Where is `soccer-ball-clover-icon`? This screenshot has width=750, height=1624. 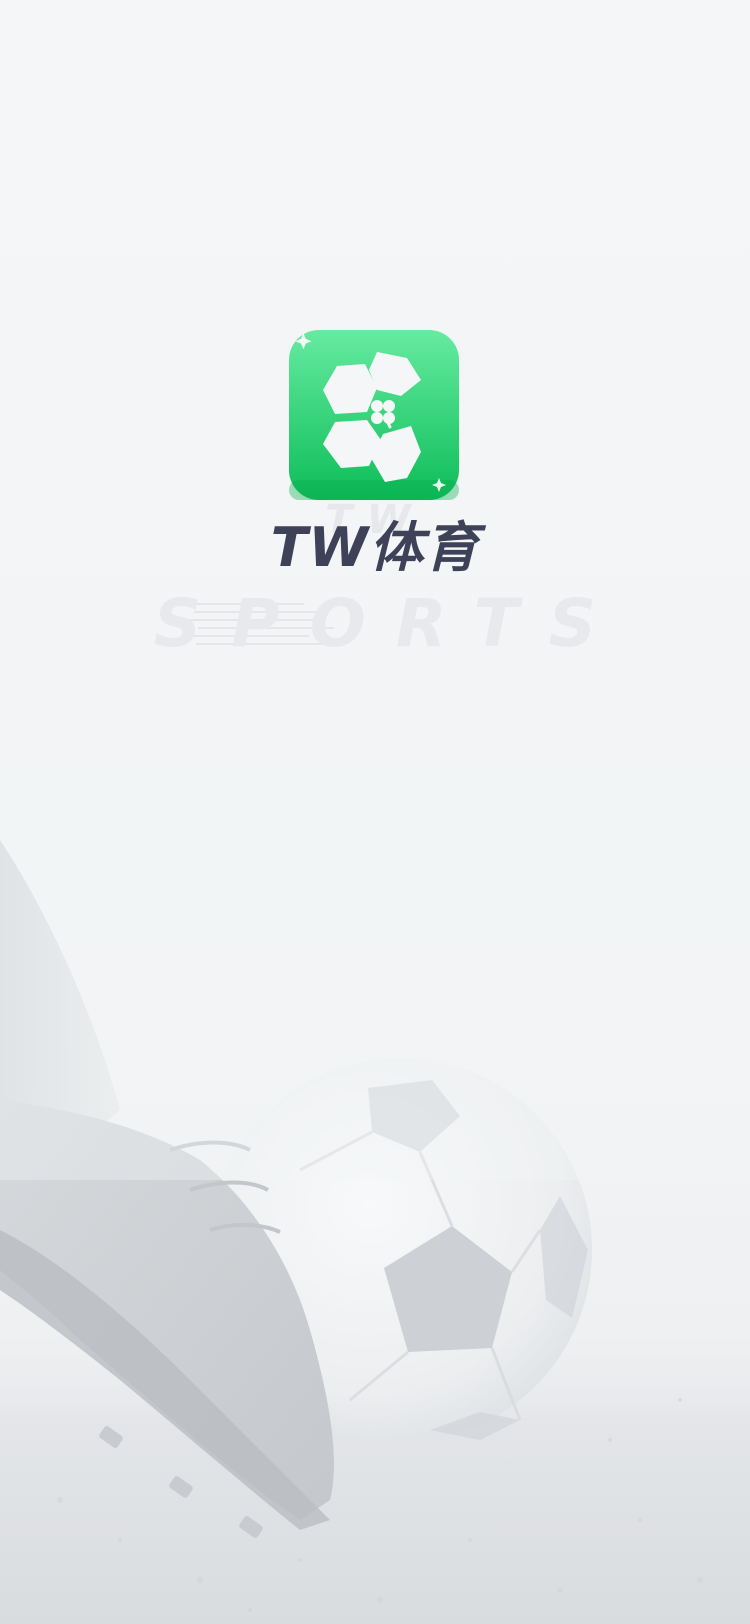 soccer-ball-clover-icon is located at coordinates (374, 415).